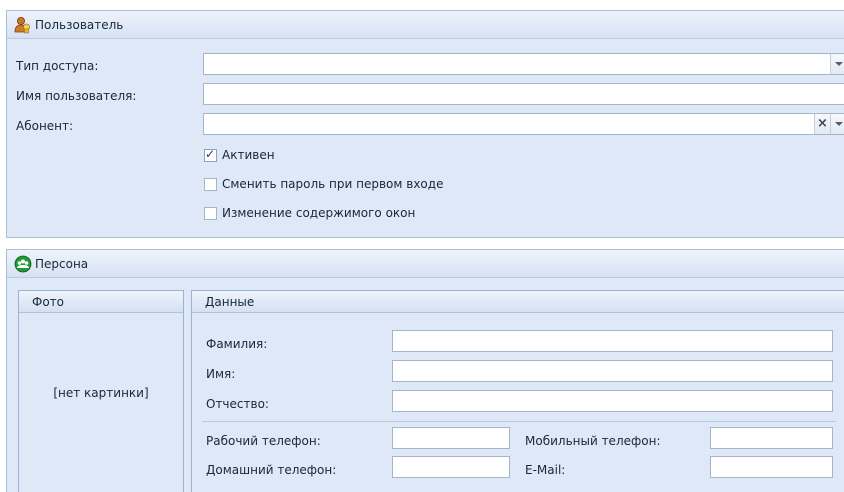 This screenshot has width=844, height=492. What do you see at coordinates (771, 467) in the screenshot?
I see `email-input` at bounding box center [771, 467].